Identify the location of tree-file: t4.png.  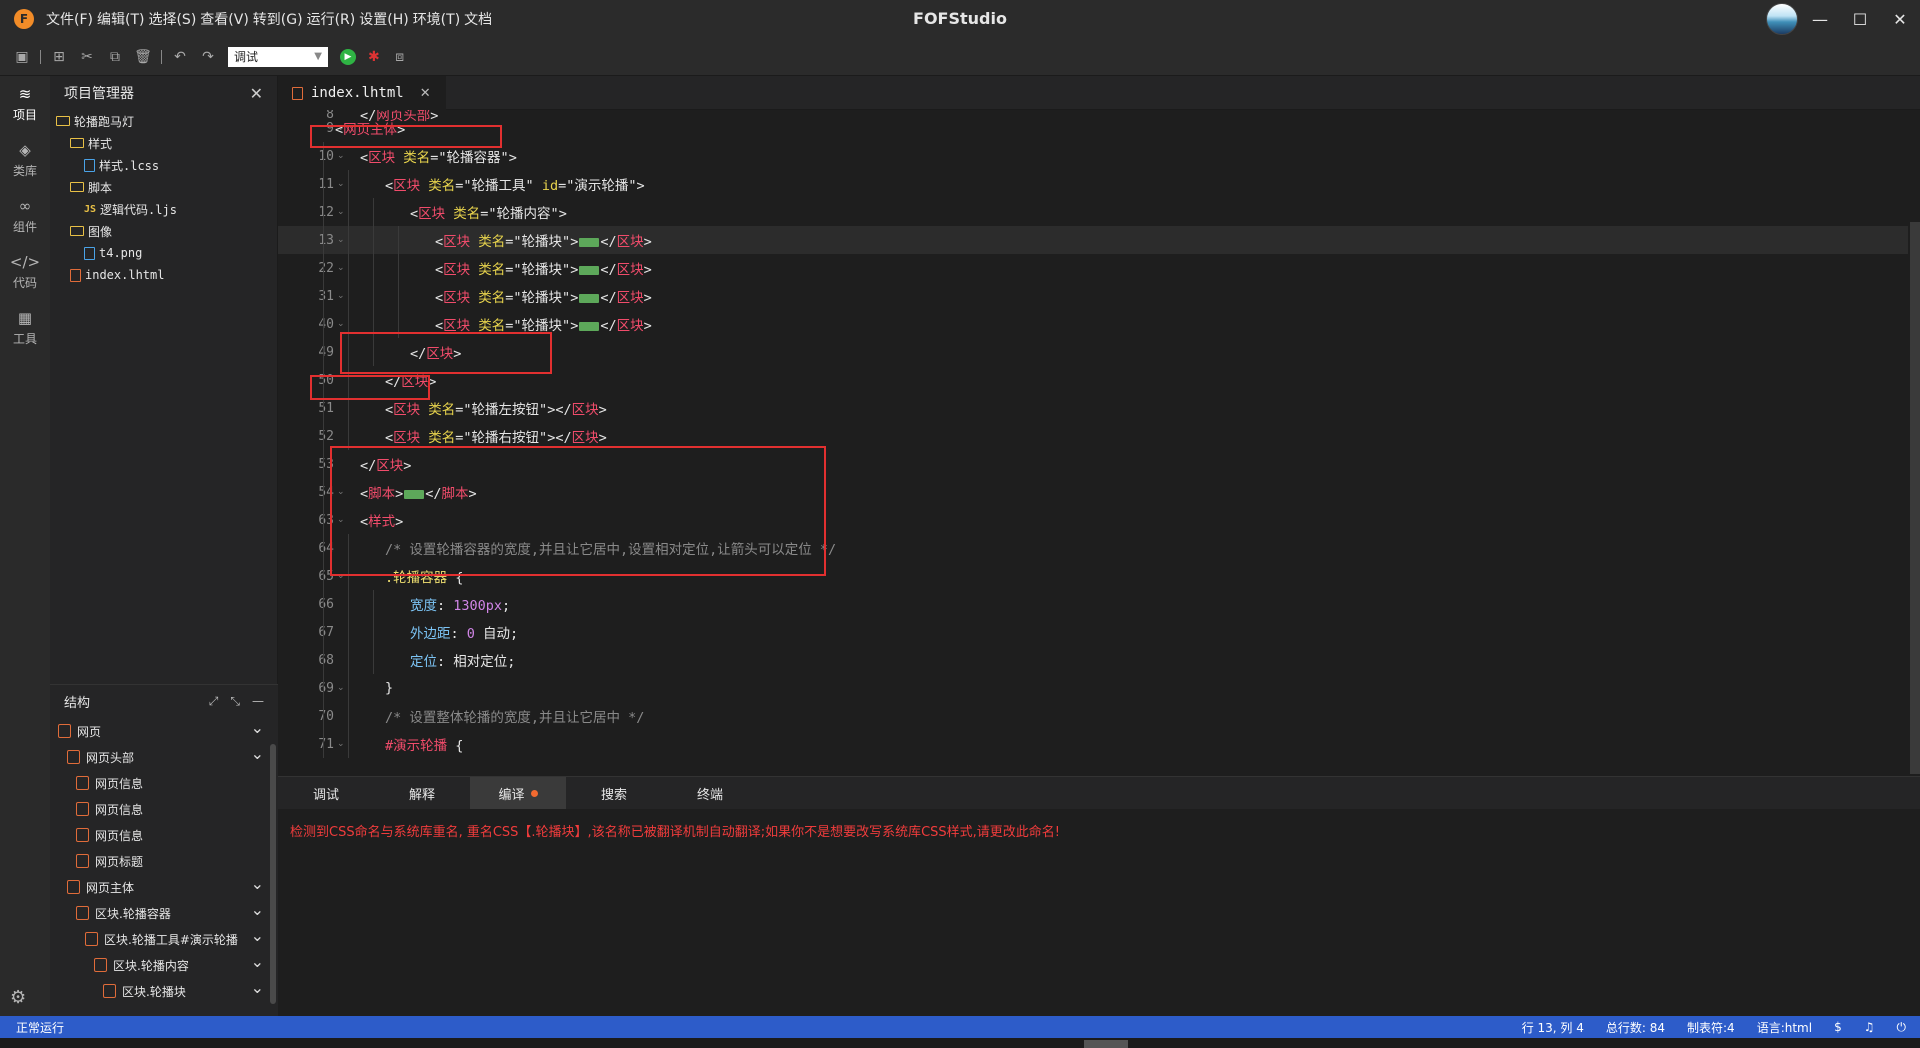
(163, 253).